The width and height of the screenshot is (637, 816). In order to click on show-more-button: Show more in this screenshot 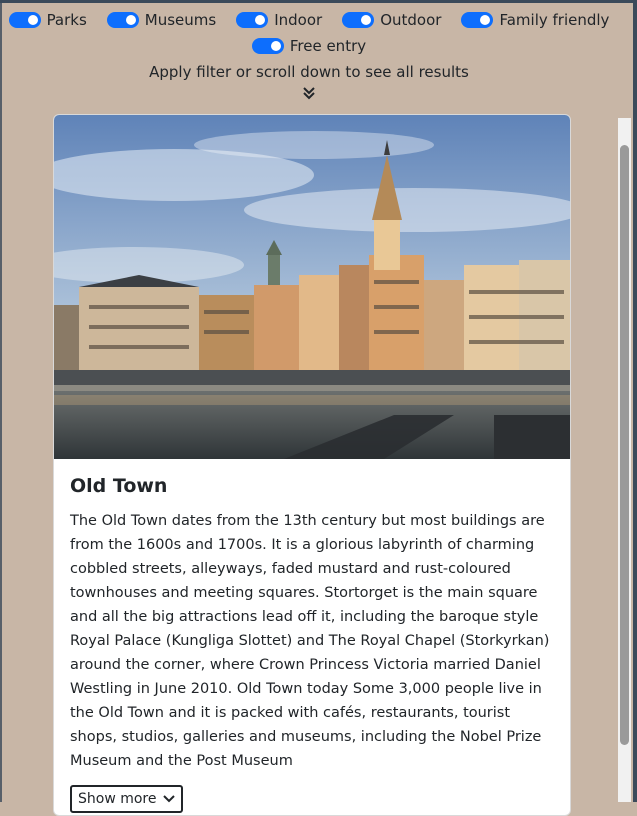, I will do `click(126, 799)`.